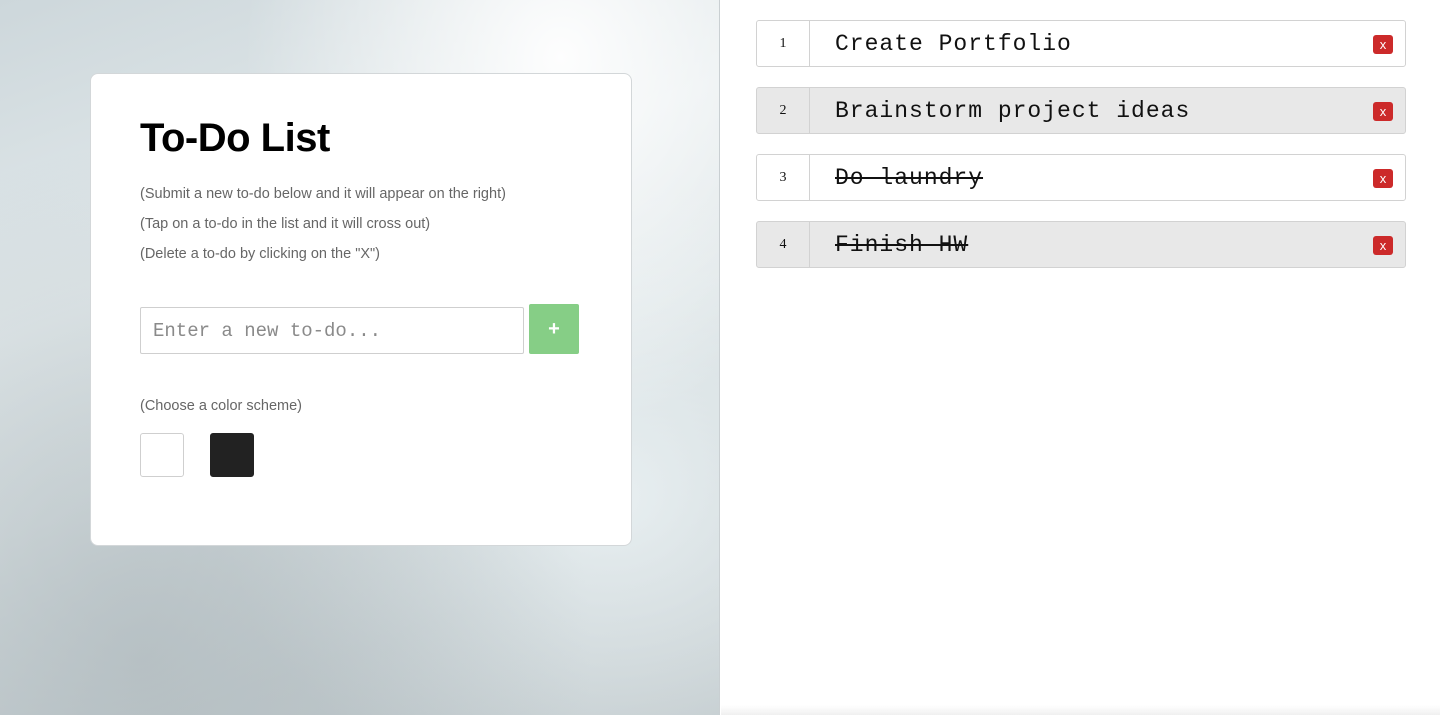 This screenshot has width=1440, height=715. What do you see at coordinates (232, 455) in the screenshot?
I see `dark-scheme-swatch` at bounding box center [232, 455].